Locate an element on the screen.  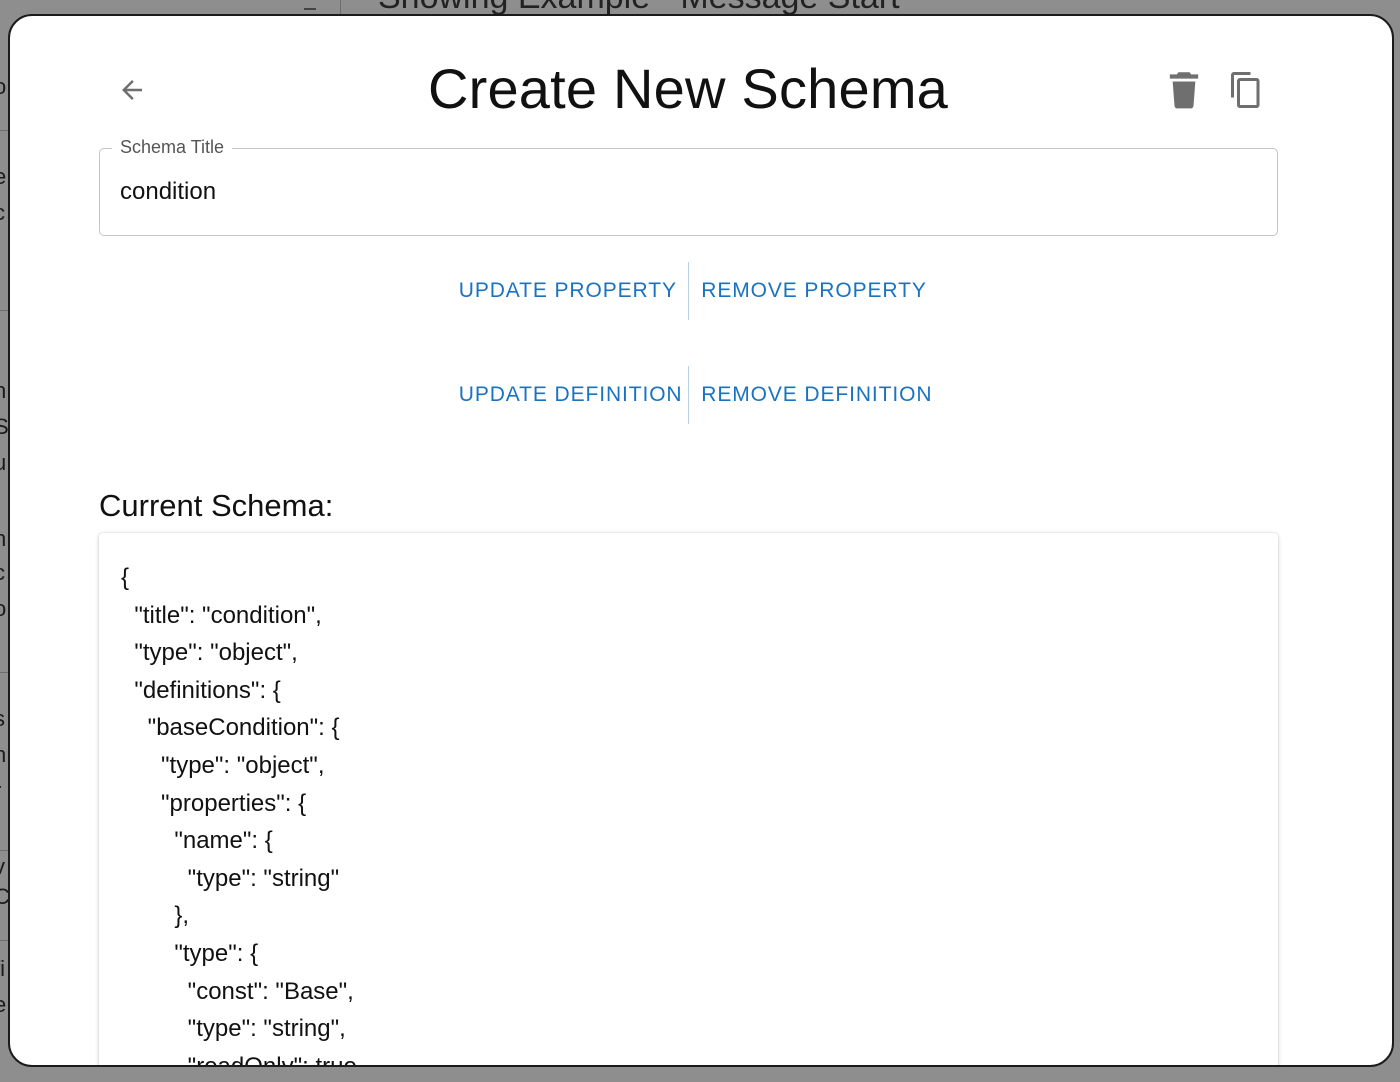
remove-property-button: REMOVE PROPERTY is located at coordinates (819, 291).